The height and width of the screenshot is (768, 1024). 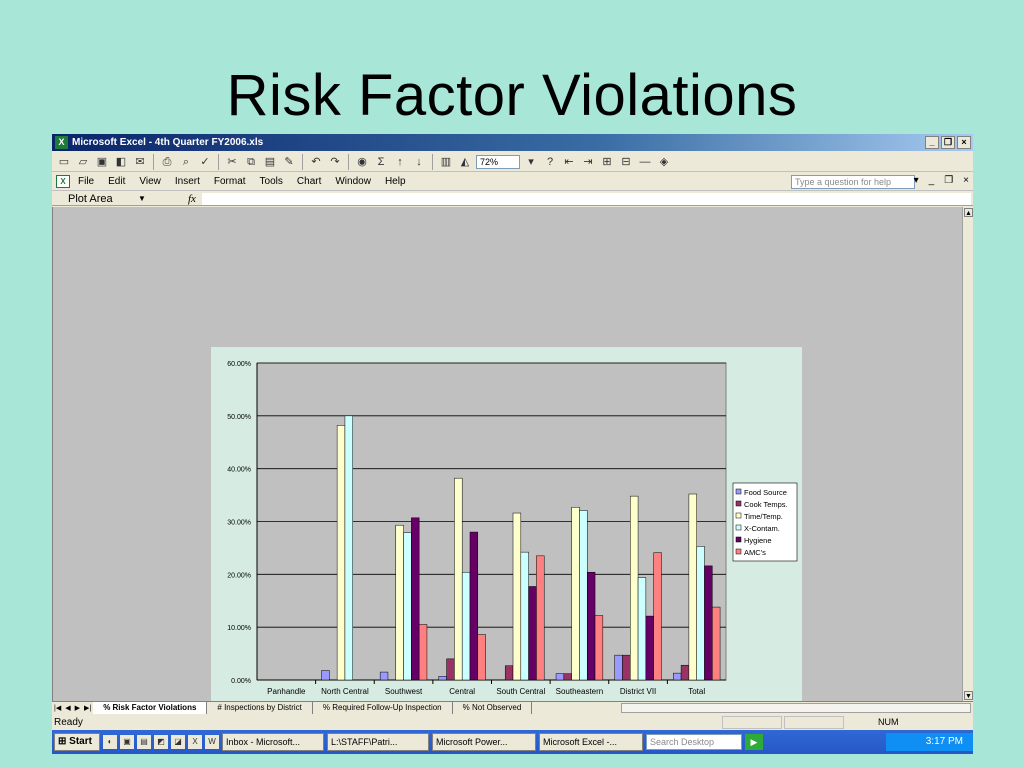 I want to click on chevron-down-icon: ▼, so click(x=142, y=199).